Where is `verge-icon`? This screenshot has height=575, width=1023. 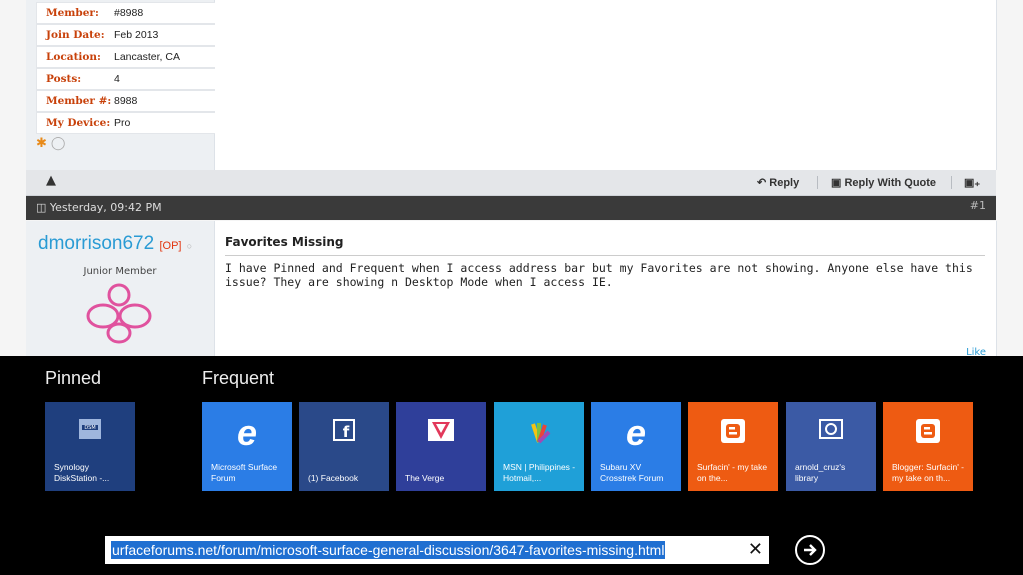 verge-icon is located at coordinates (441, 432).